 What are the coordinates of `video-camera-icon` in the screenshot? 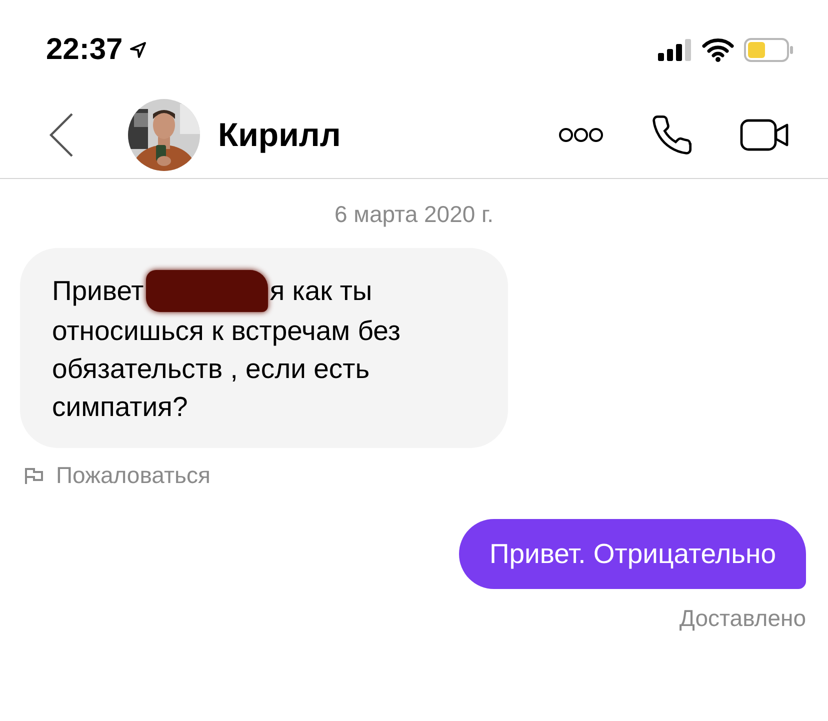 It's located at (765, 135).